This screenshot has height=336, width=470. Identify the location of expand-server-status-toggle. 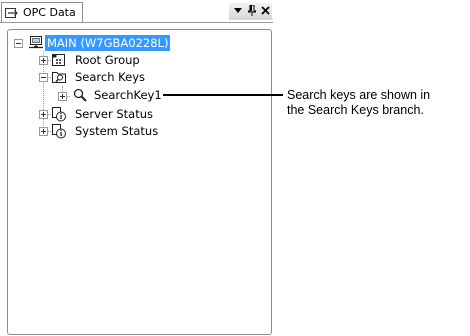
(43, 114).